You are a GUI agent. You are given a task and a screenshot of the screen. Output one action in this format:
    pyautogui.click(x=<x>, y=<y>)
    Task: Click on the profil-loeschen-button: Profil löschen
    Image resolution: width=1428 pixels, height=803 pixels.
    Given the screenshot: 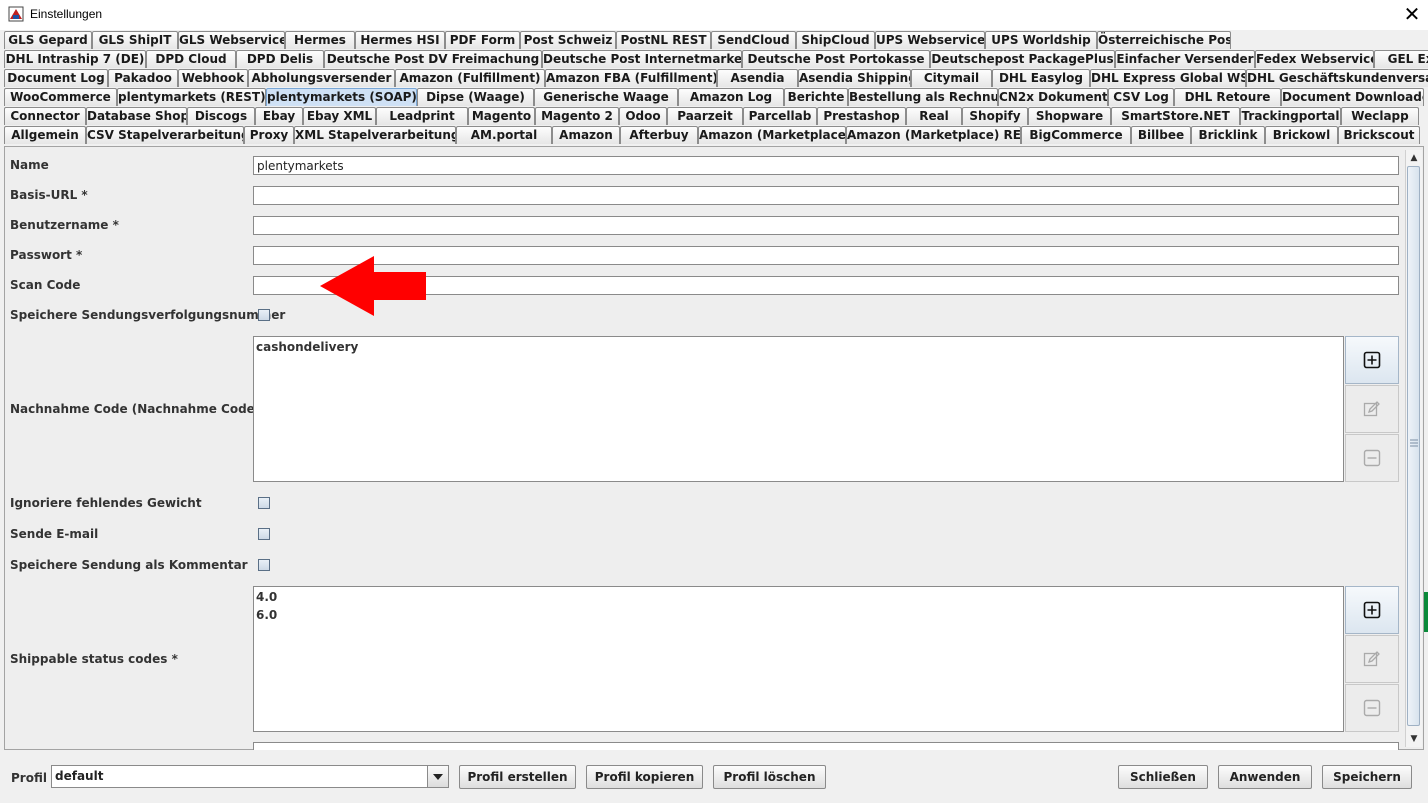 What is the action you would take?
    pyautogui.click(x=769, y=777)
    